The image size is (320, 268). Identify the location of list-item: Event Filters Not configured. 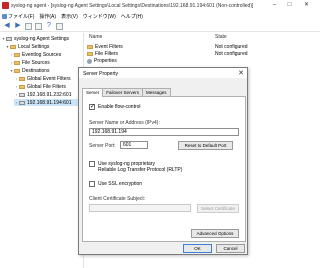
(202, 47).